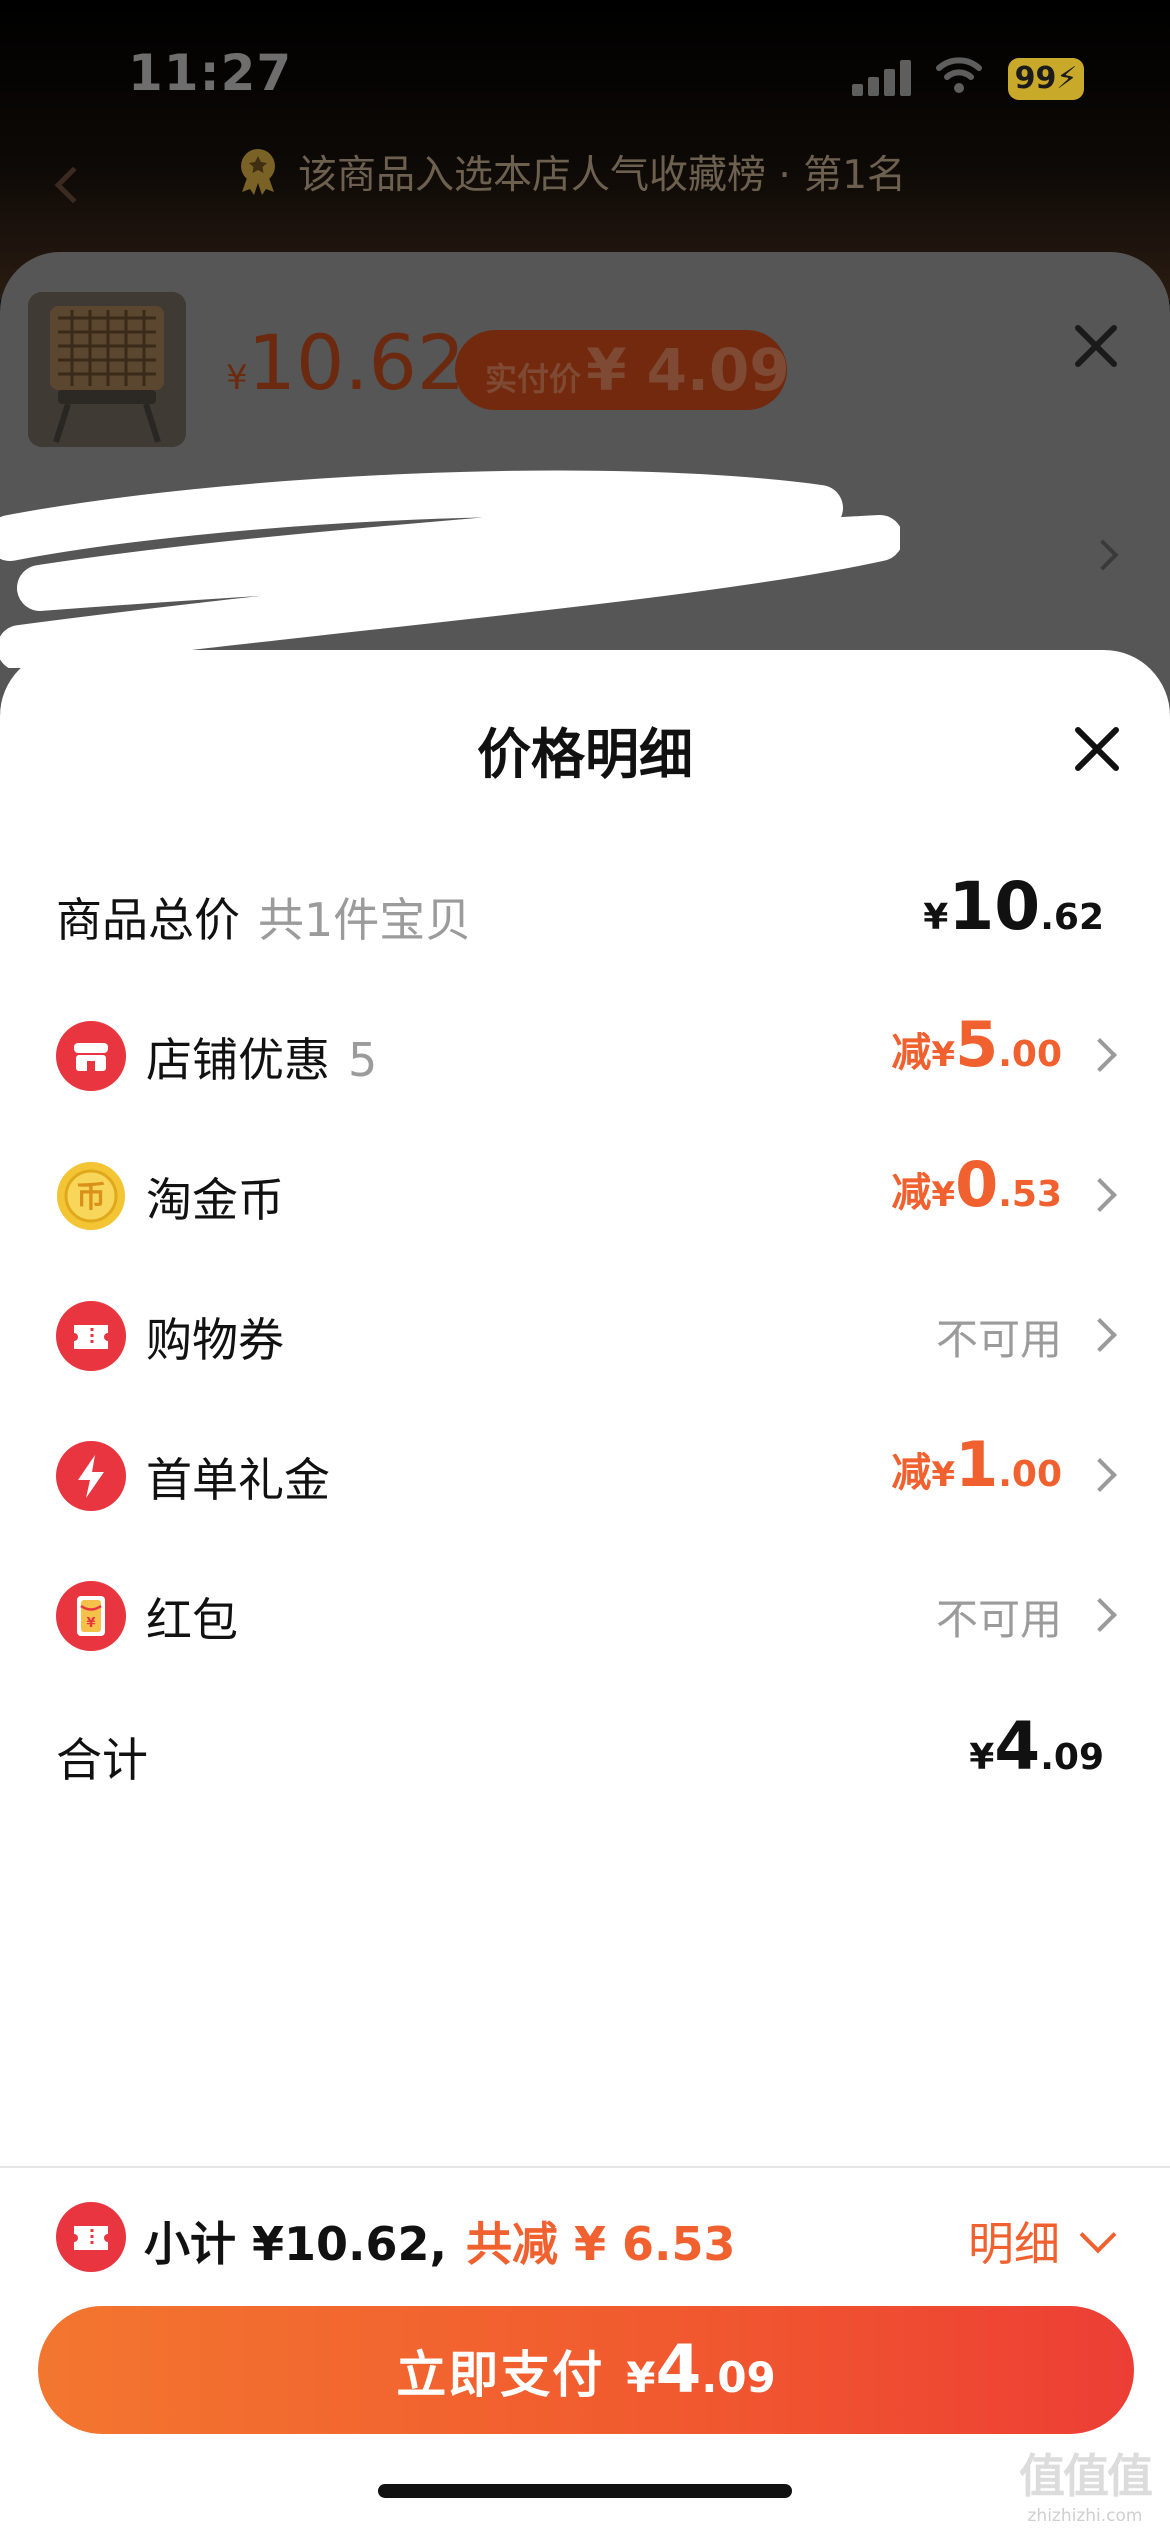  I want to click on voucher-label: 购物券, so click(215, 1340).